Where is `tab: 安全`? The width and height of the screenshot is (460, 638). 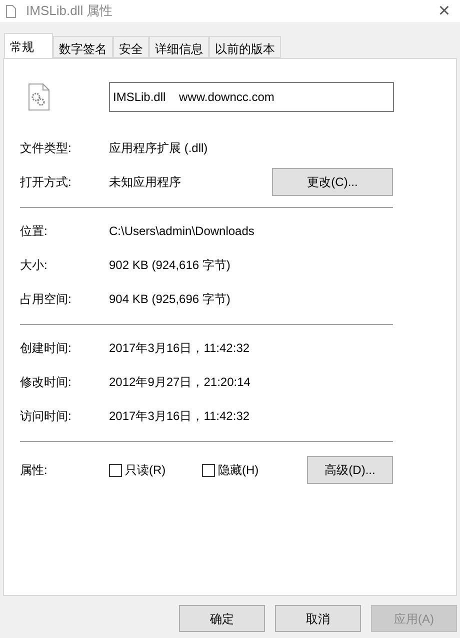 tab: 安全 is located at coordinates (131, 47).